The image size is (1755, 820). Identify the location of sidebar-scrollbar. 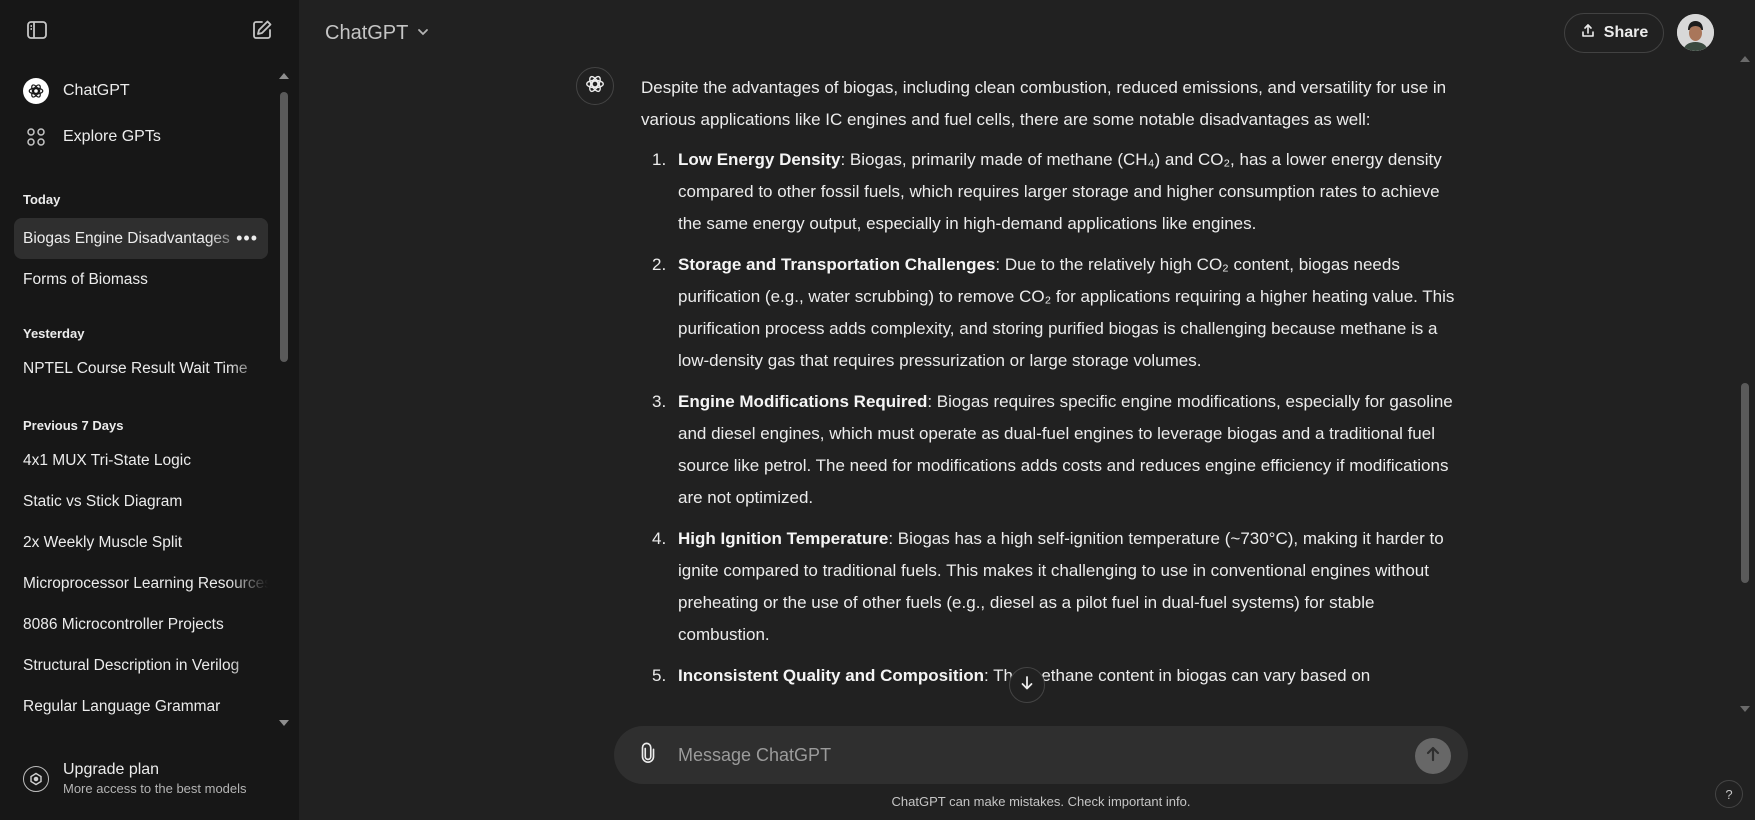
(284, 227).